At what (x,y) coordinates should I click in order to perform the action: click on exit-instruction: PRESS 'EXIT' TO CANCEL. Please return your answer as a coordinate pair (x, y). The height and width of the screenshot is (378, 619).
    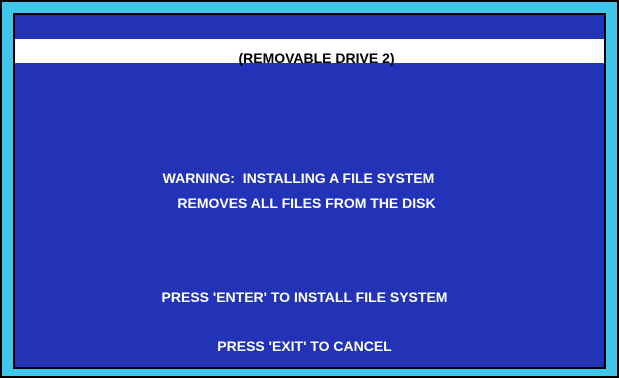
    Looking at the image, I should click on (304, 346).